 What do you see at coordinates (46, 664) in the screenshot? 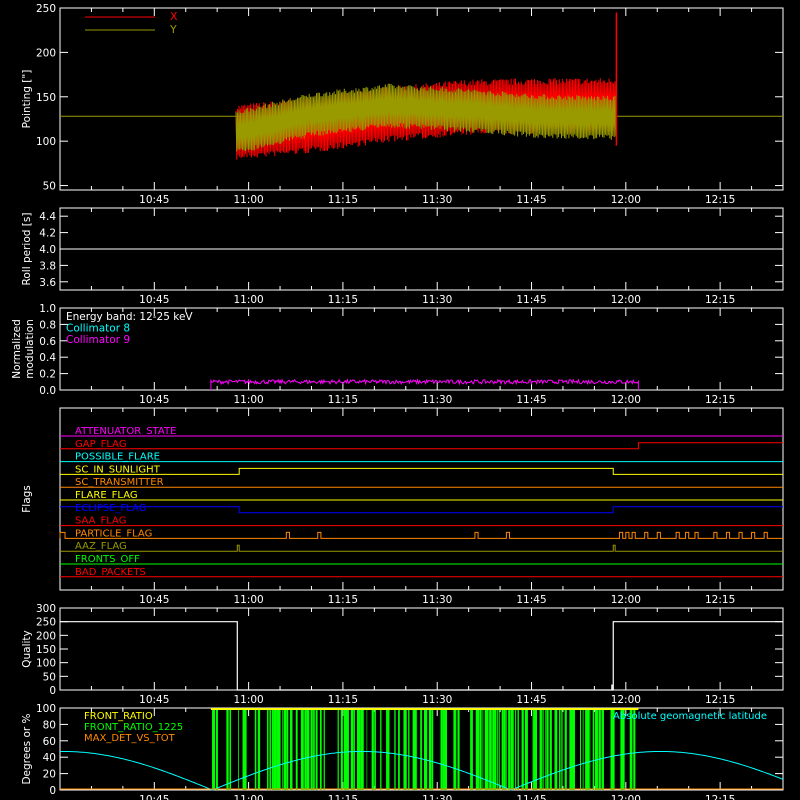
I see `panel-4-ytick-label: 100` at bounding box center [46, 664].